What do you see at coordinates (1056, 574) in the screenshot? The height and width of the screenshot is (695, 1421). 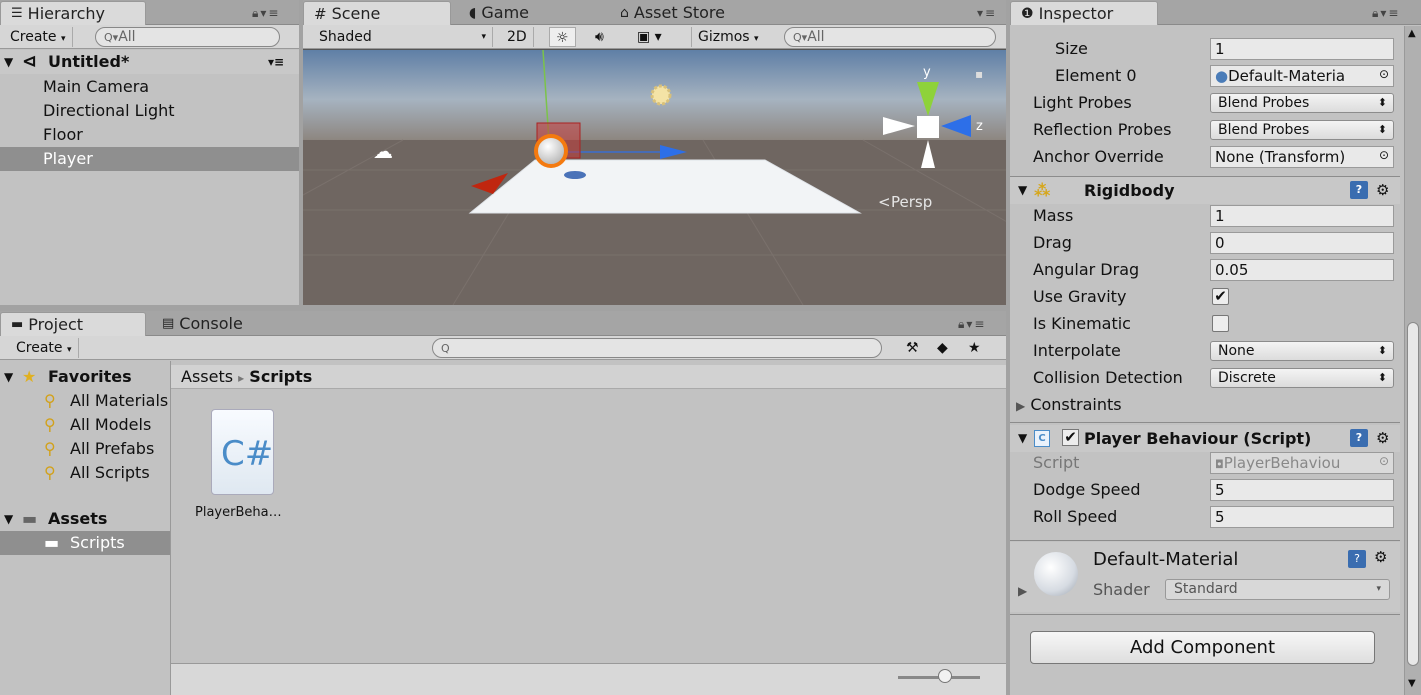 I see `material-preview-sphere` at bounding box center [1056, 574].